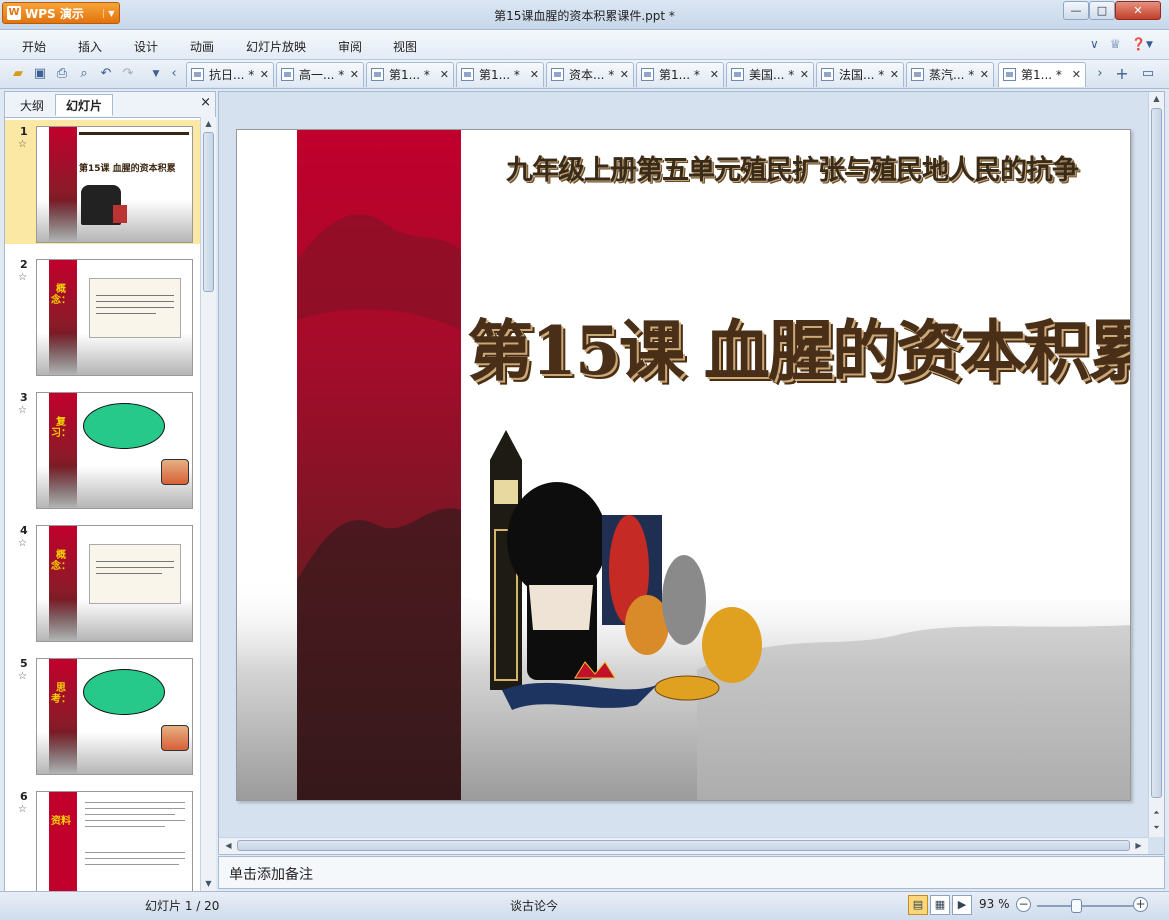 The height and width of the screenshot is (920, 1169). I want to click on thumb-side-label: 复习：, so click(61, 428).